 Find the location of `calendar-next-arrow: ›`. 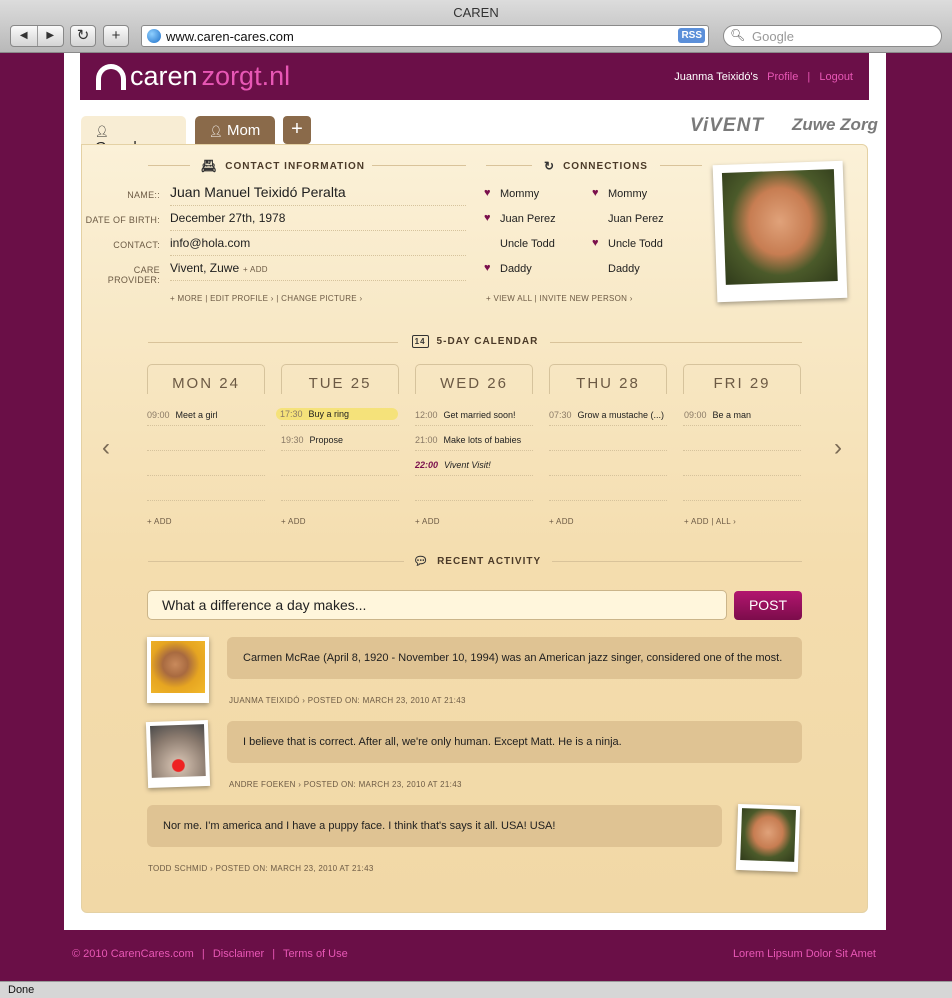

calendar-next-arrow: › is located at coordinates (838, 448).